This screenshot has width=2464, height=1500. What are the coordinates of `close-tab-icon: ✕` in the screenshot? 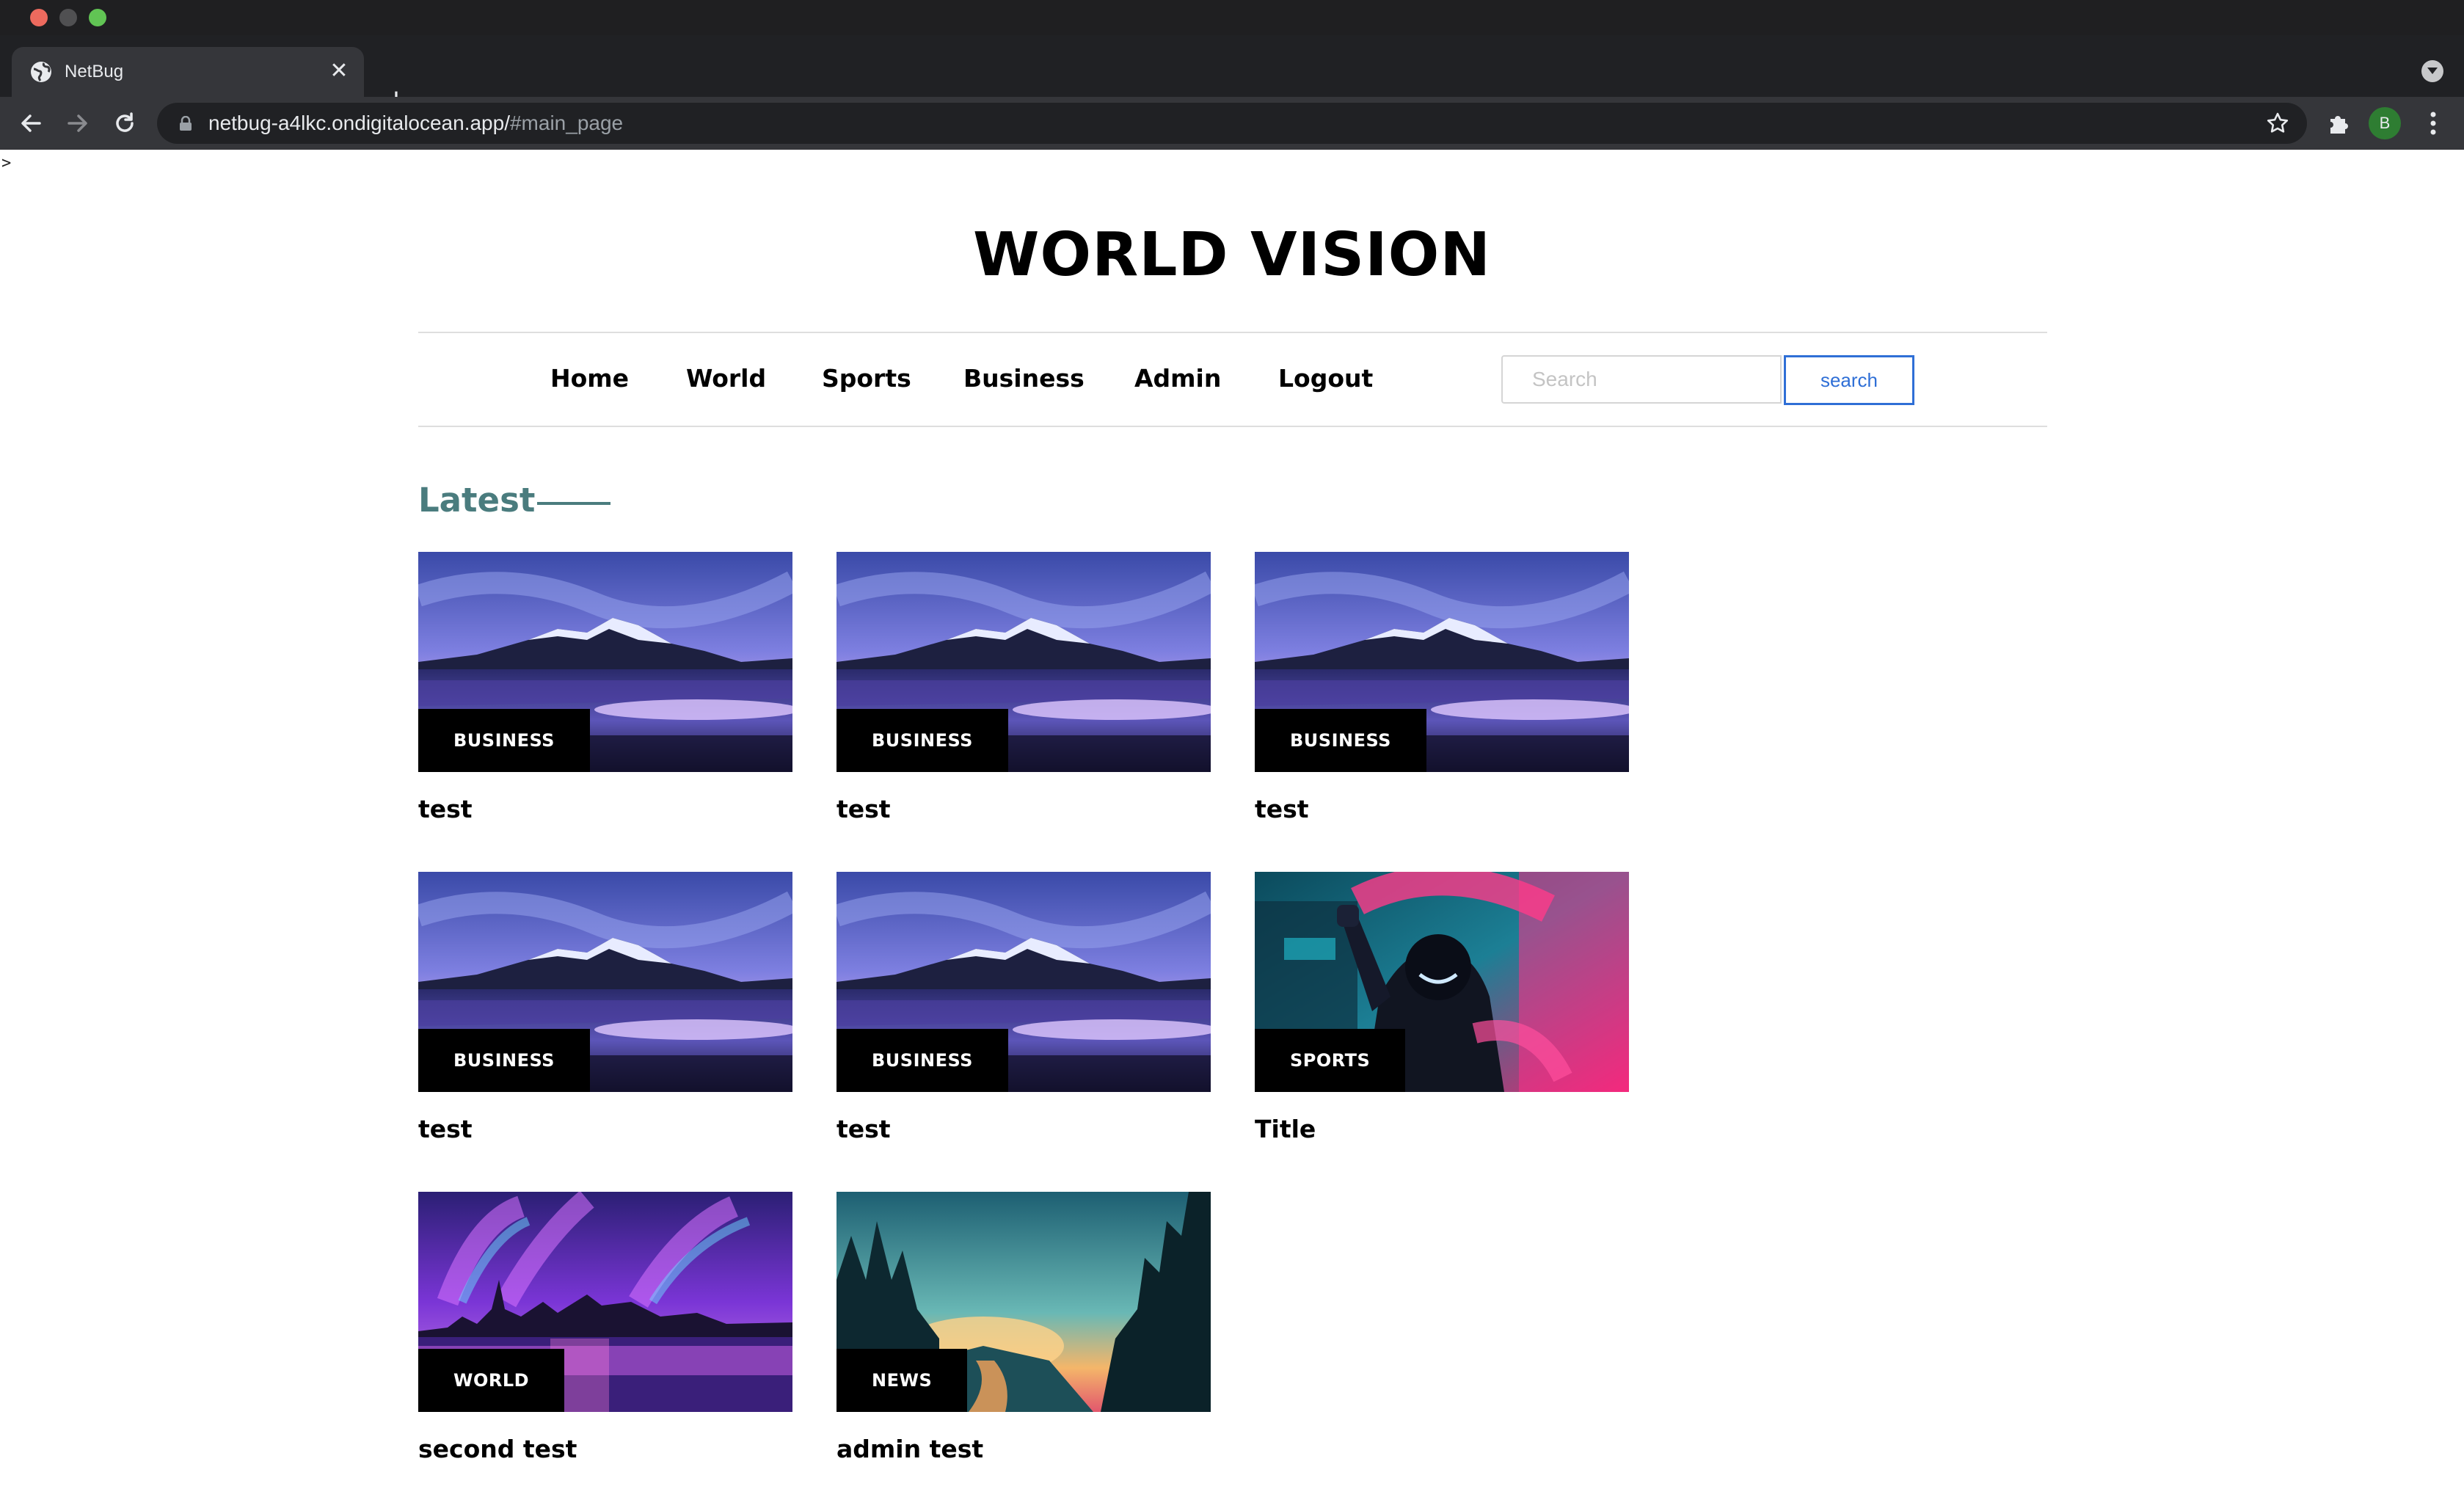 It's located at (339, 72).